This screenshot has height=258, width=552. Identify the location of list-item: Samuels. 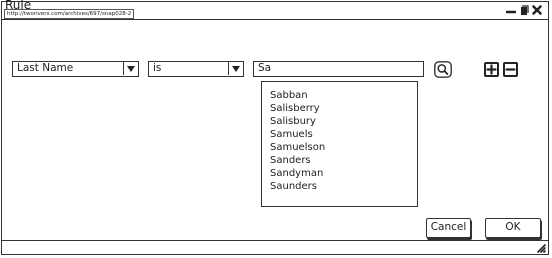
(343, 134).